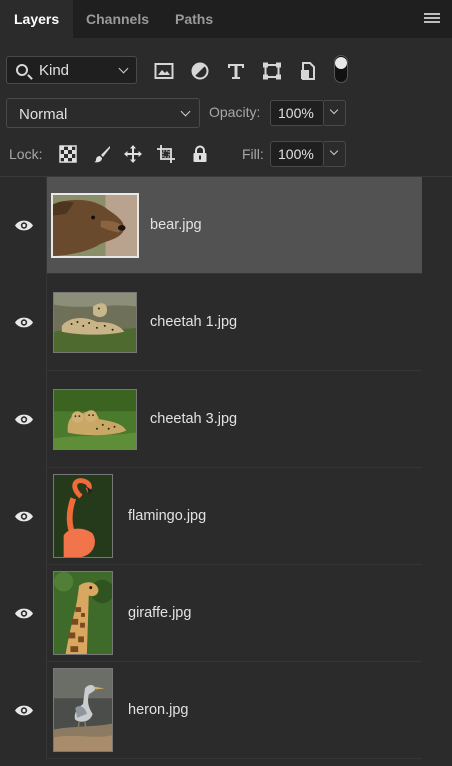 Image resolution: width=452 pixels, height=766 pixels. I want to click on opacity-label: Opacity:, so click(235, 112).